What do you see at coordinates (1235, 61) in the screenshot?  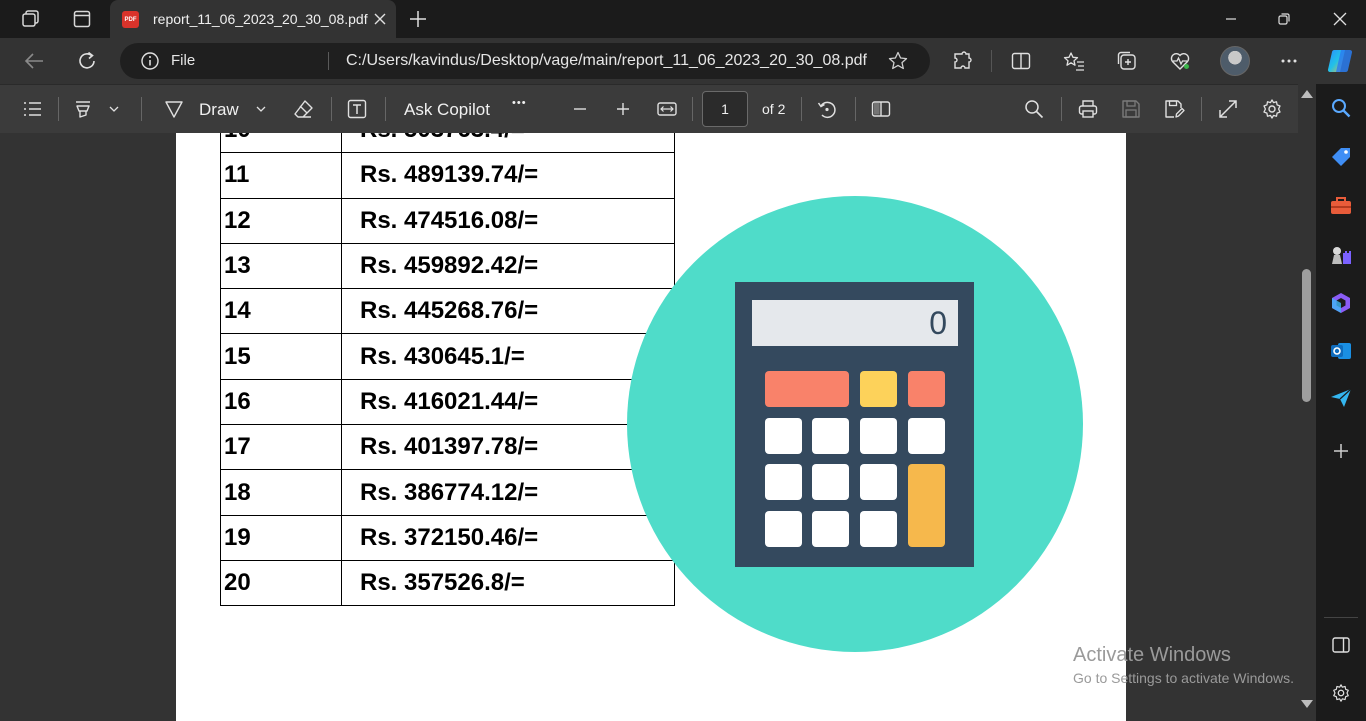 I see `profile-avatar` at bounding box center [1235, 61].